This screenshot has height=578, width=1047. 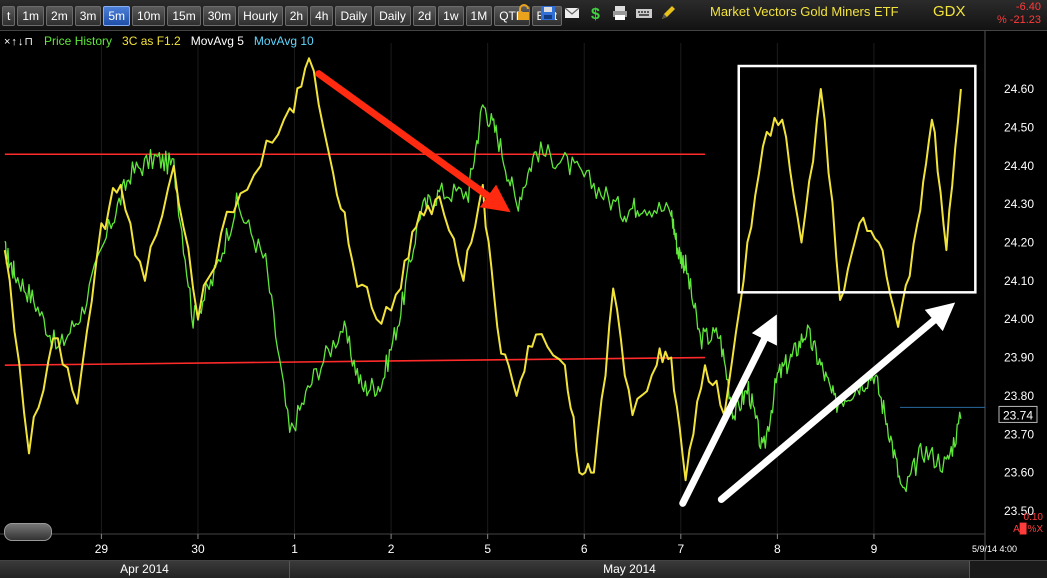 I want to click on timeframe-button: t, so click(x=9, y=16).